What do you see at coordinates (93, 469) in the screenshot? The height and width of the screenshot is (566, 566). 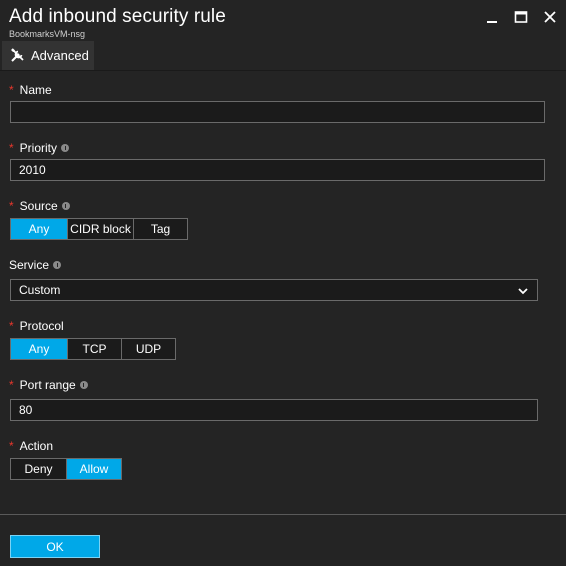 I see `action-option-allow: Allow` at bounding box center [93, 469].